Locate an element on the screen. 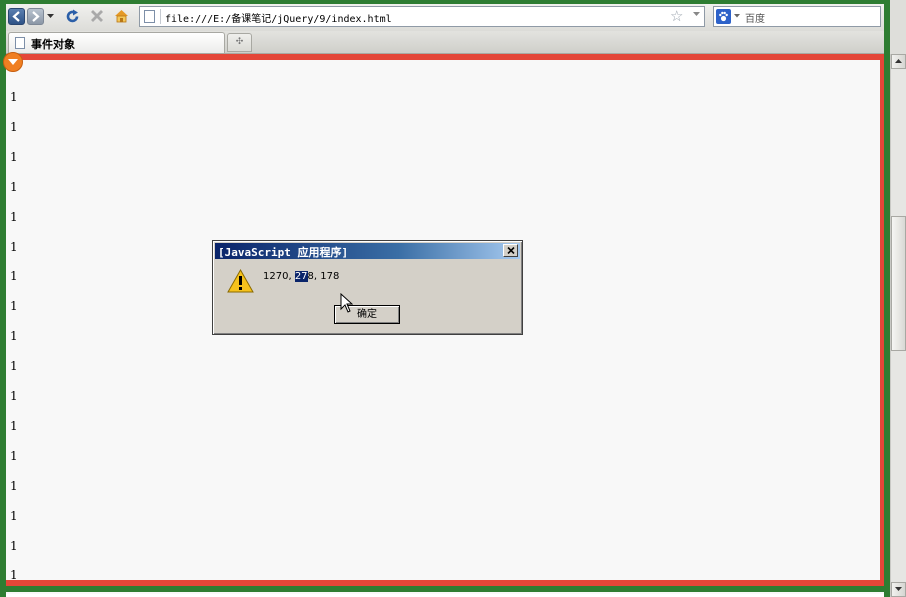  tab-active: 事件对象 is located at coordinates (116, 42).